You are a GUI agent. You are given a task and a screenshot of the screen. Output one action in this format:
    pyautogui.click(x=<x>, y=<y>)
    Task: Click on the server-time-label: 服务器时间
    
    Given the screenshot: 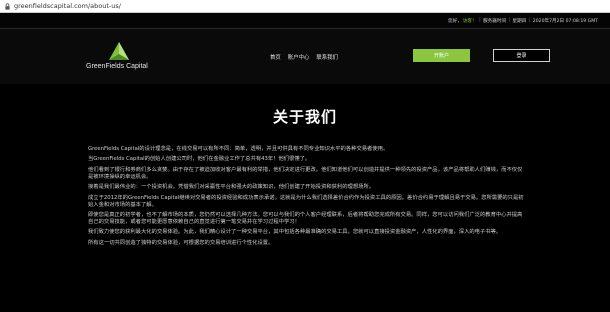 What is the action you would take?
    pyautogui.click(x=495, y=21)
    